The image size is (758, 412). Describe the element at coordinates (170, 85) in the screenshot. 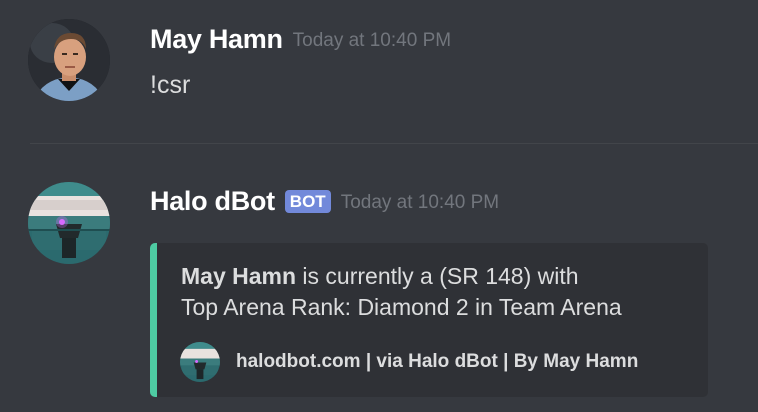

I see `message-content: !csr` at that location.